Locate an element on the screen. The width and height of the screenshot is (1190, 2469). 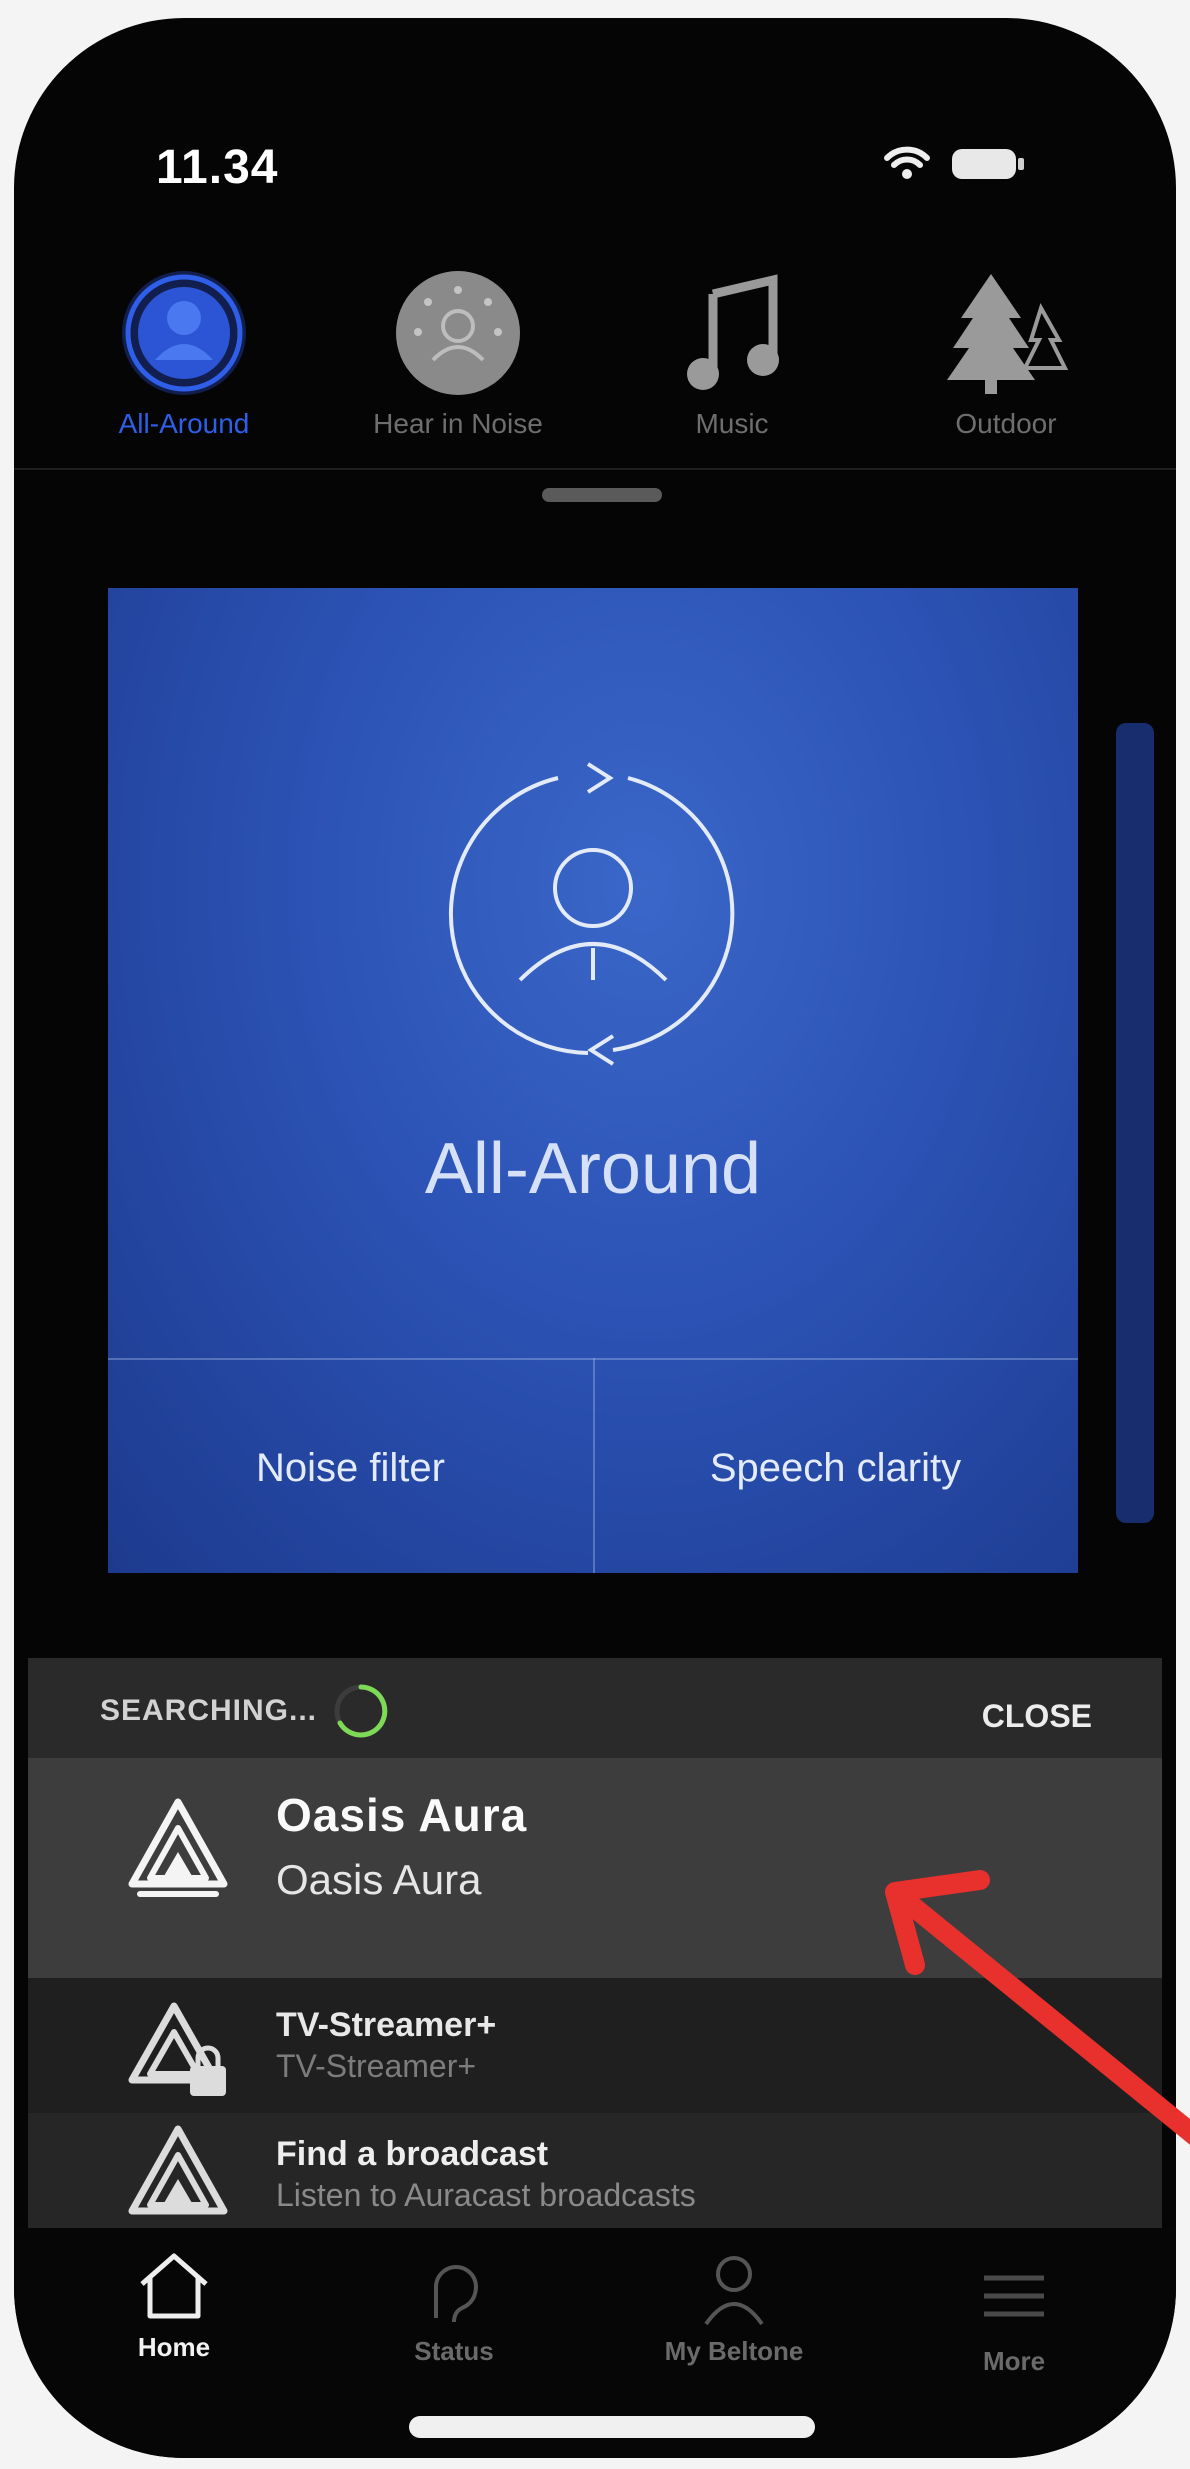
auracast-icon is located at coordinates (178, 2170).